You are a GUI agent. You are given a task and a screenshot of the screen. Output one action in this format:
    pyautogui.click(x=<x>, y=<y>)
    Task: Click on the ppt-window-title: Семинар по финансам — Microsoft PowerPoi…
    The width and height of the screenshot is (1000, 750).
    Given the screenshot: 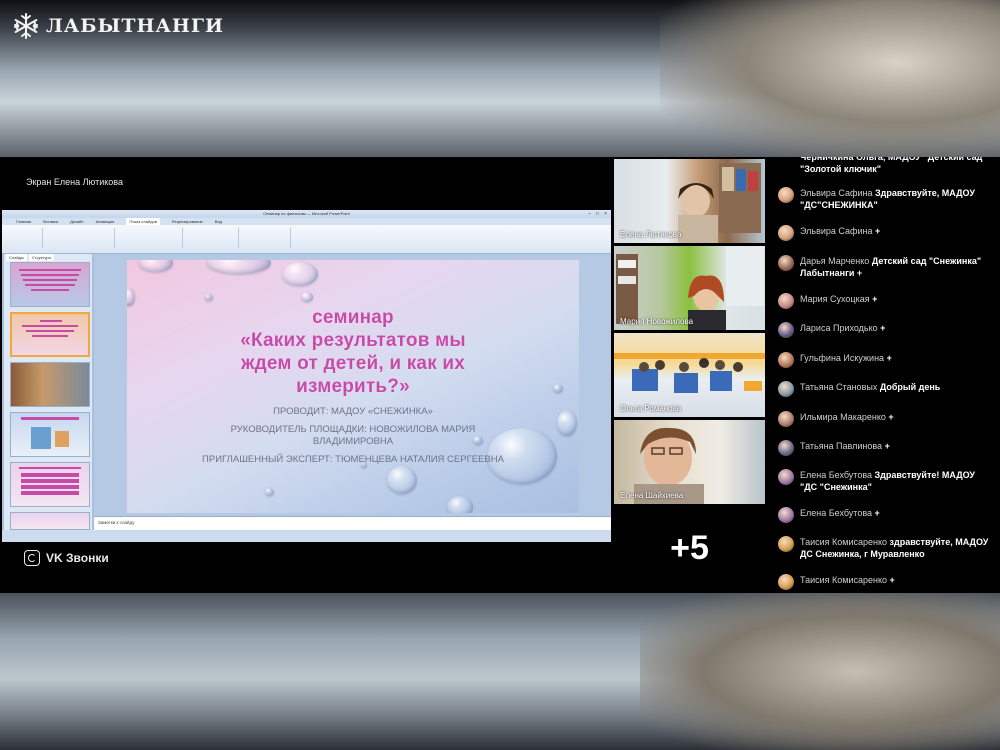 What is the action you would take?
    pyautogui.click(x=306, y=213)
    